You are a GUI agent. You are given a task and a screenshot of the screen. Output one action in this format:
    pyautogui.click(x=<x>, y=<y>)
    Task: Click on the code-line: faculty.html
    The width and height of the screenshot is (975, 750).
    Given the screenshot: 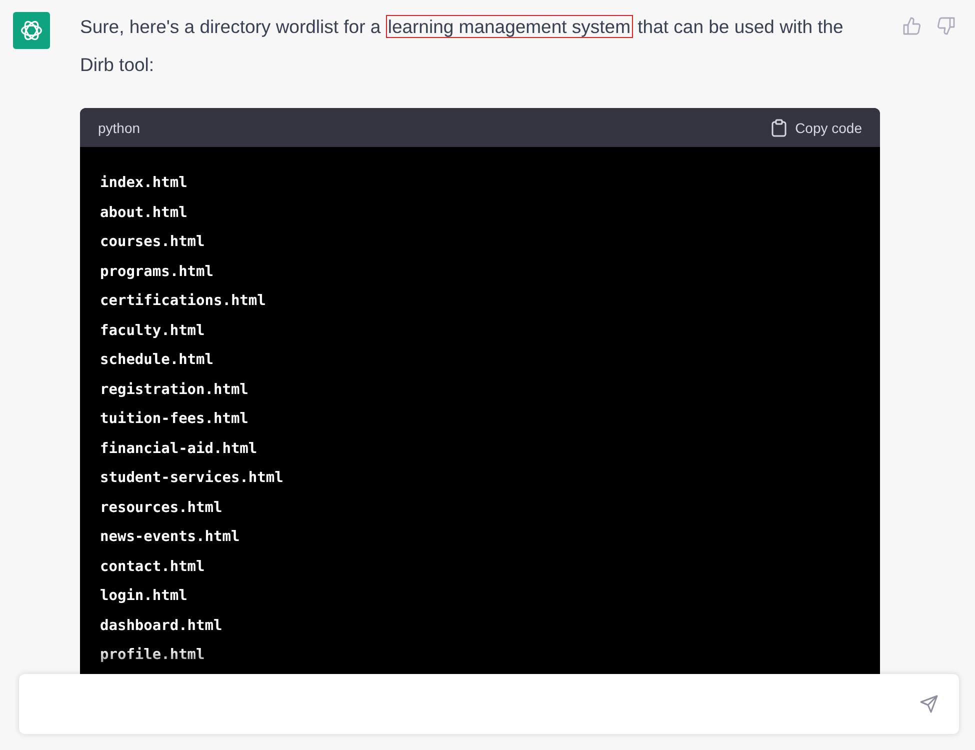 What is the action you would take?
    pyautogui.click(x=153, y=331)
    